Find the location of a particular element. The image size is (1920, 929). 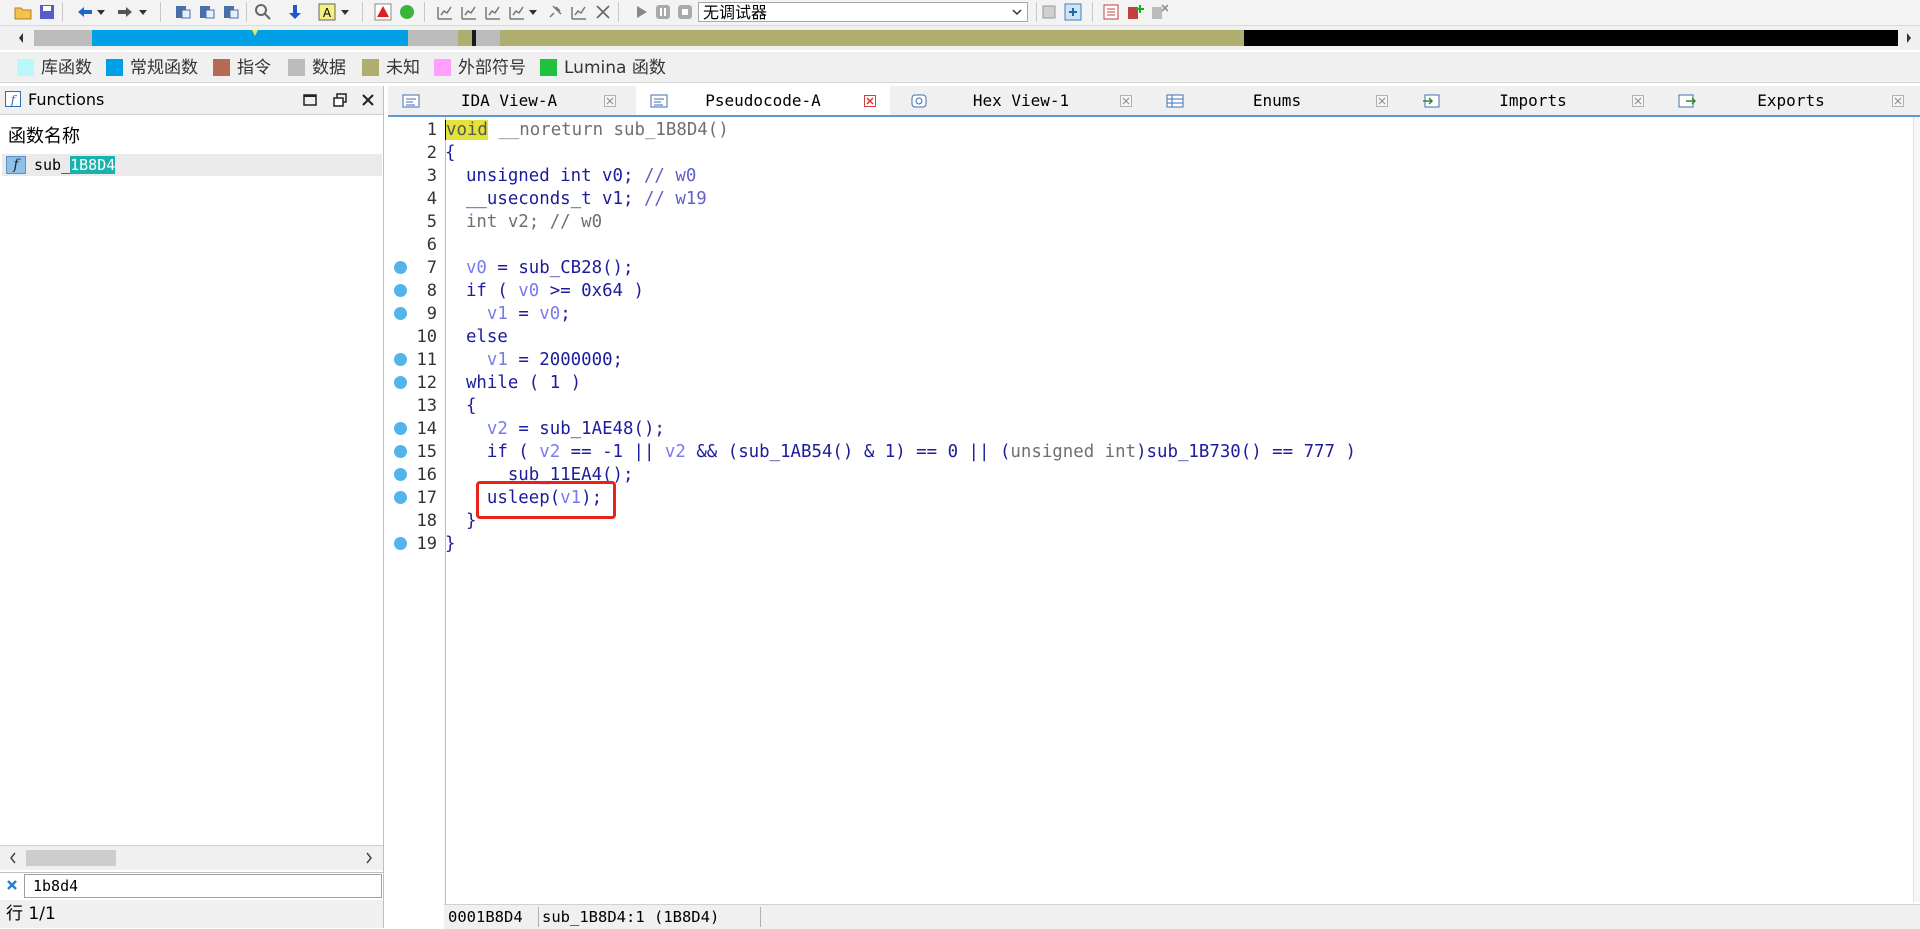

line-number: 4 is located at coordinates (431, 199).